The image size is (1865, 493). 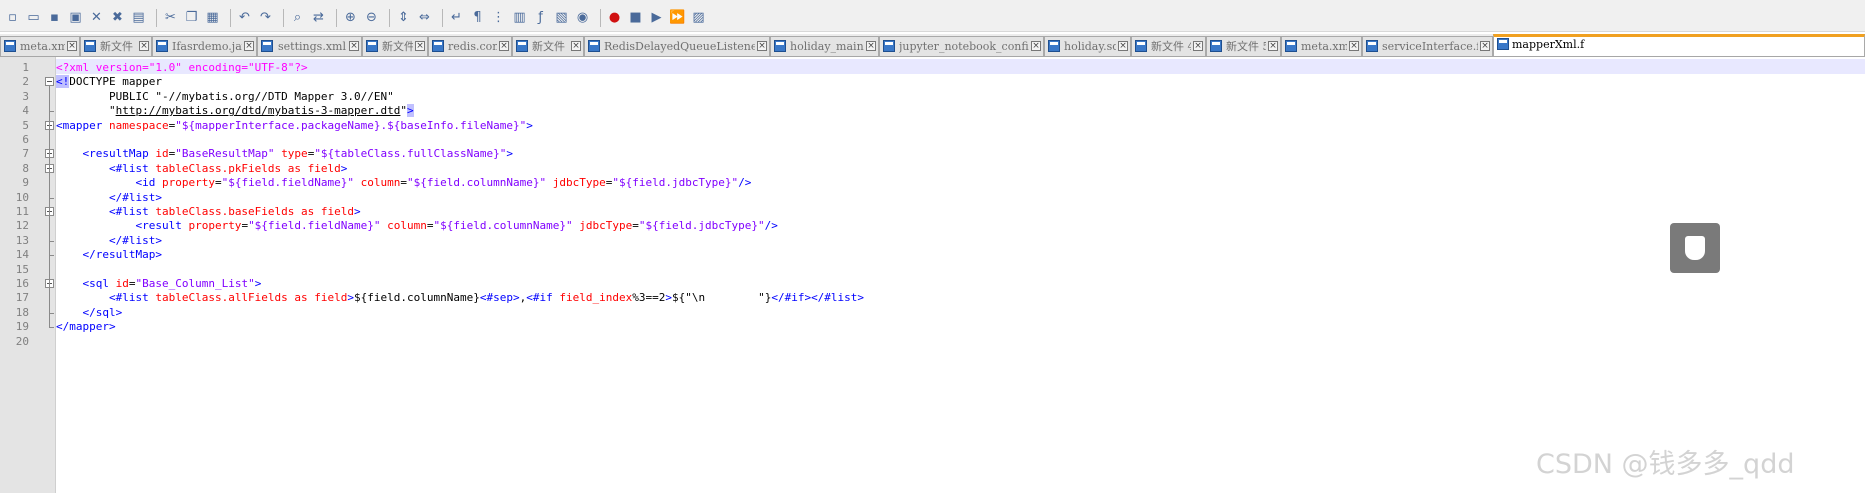 I want to click on toolbar-separator, so click(x=336, y=17).